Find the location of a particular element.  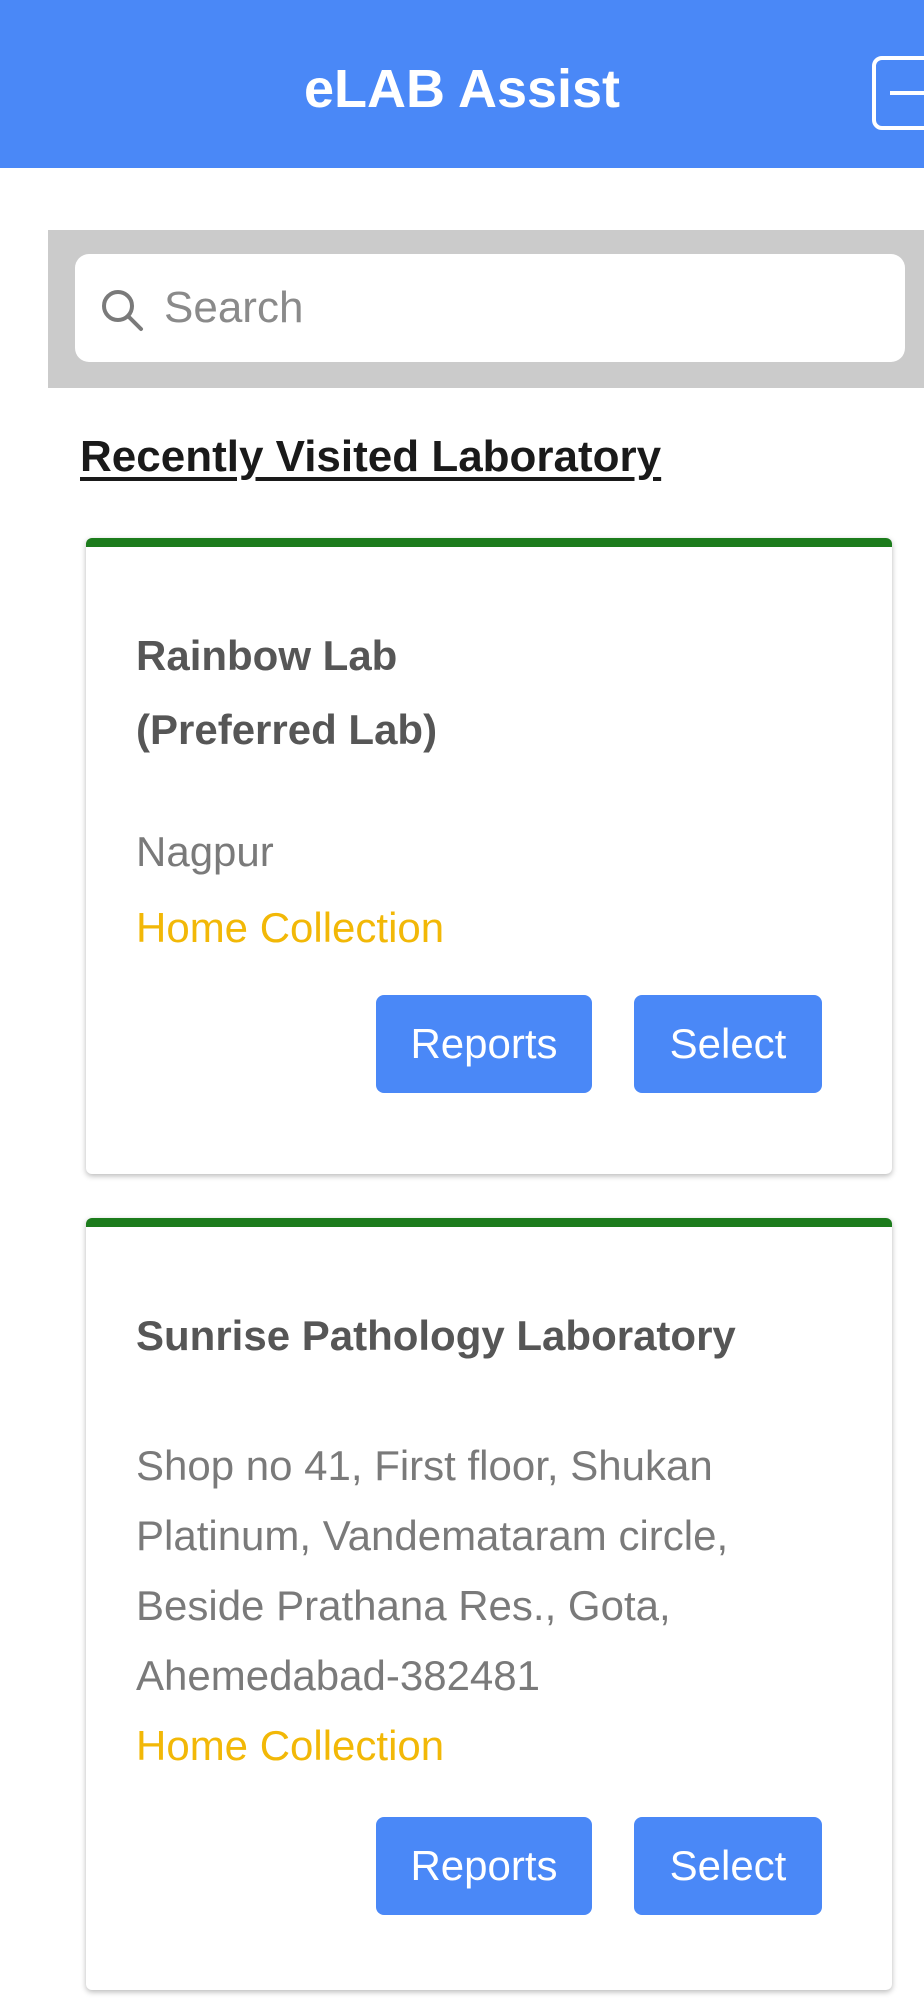

app-title: eLAB Assist is located at coordinates (462, 89).